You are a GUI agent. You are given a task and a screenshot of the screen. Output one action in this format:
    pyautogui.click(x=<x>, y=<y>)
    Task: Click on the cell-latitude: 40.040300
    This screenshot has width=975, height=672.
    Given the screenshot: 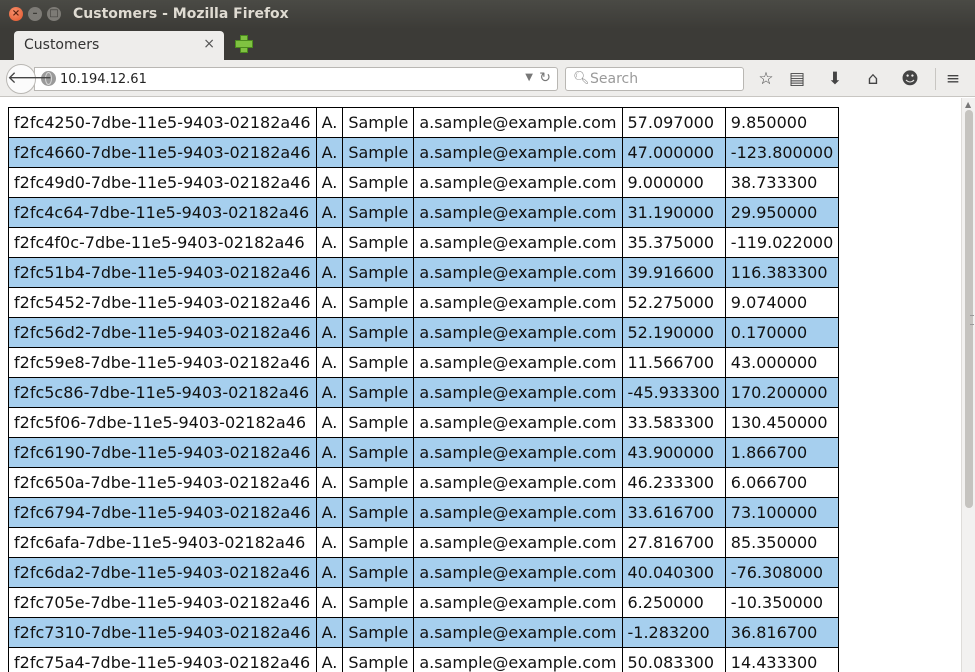 What is the action you would take?
    pyautogui.click(x=673, y=572)
    